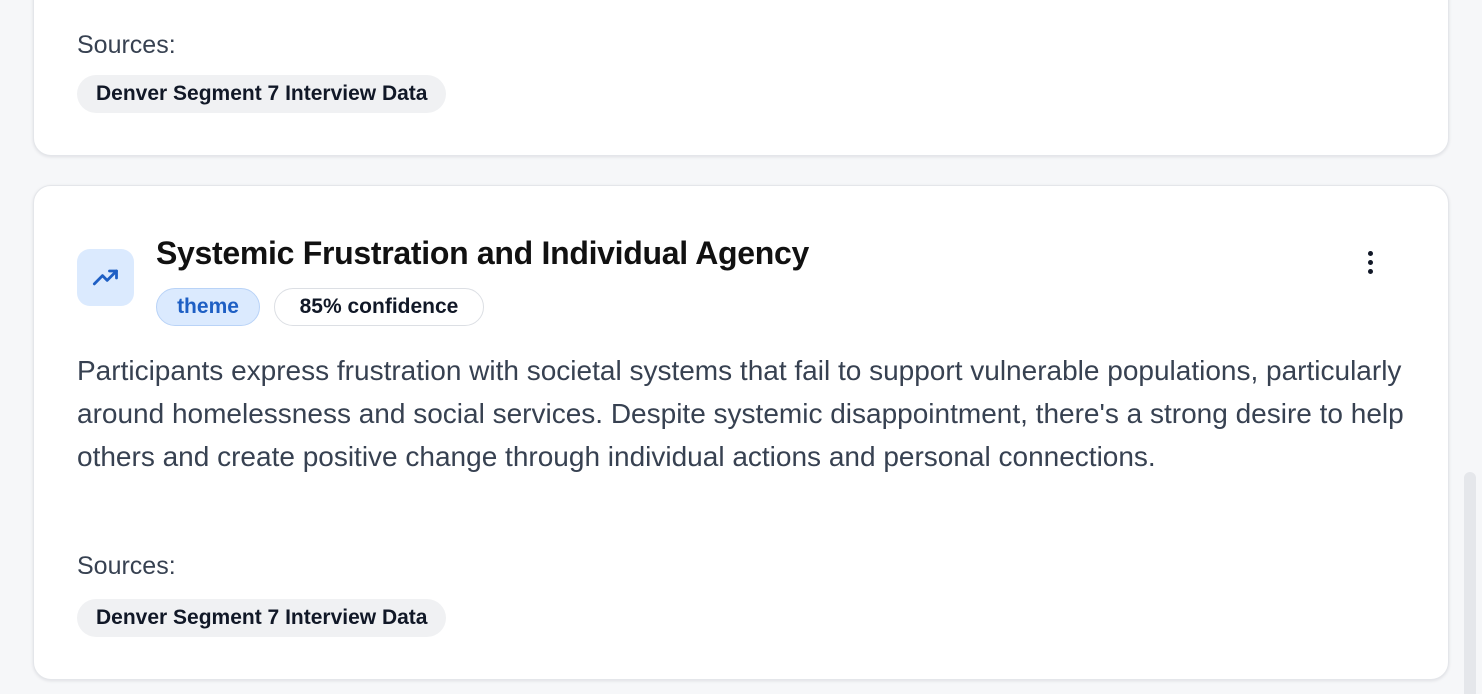 The image size is (1482, 694). I want to click on more-options-button, so click(1370, 262).